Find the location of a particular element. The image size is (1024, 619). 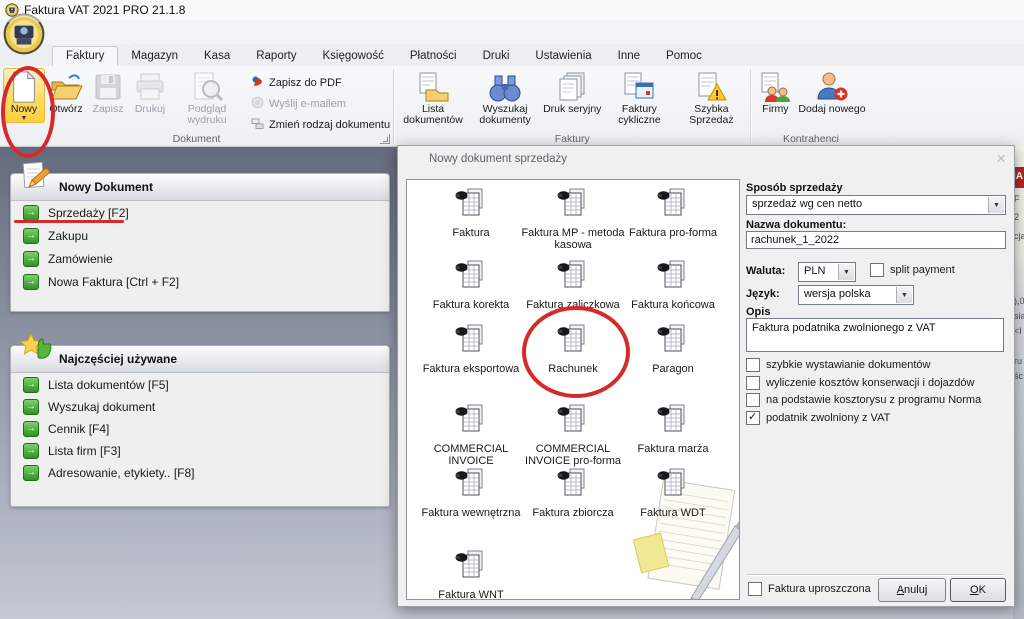

doc-type-faktura-ko-cowa: Faktura końcowa is located at coordinates (673, 284).